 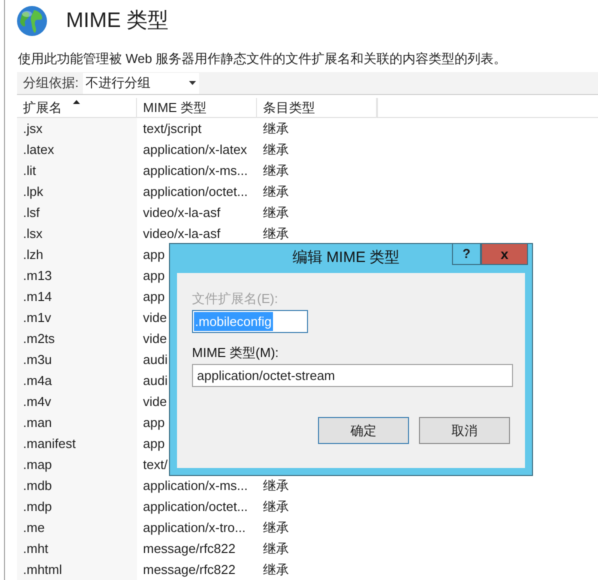 What do you see at coordinates (77, 380) in the screenshot?
I see `table-cell: .m4a` at bounding box center [77, 380].